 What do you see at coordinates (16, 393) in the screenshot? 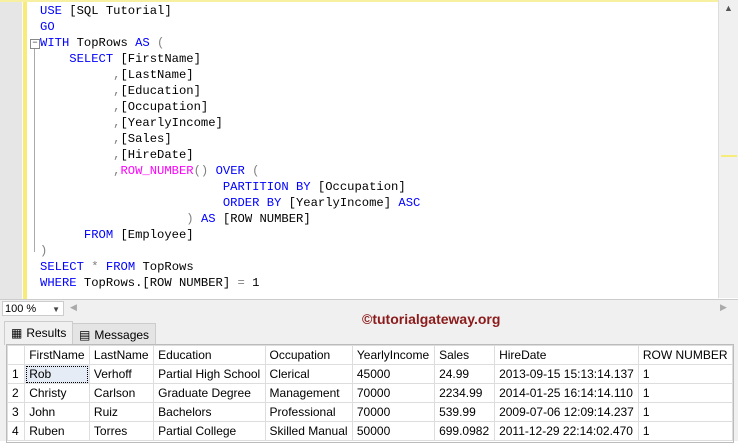
I see `row-number-cell: 2` at bounding box center [16, 393].